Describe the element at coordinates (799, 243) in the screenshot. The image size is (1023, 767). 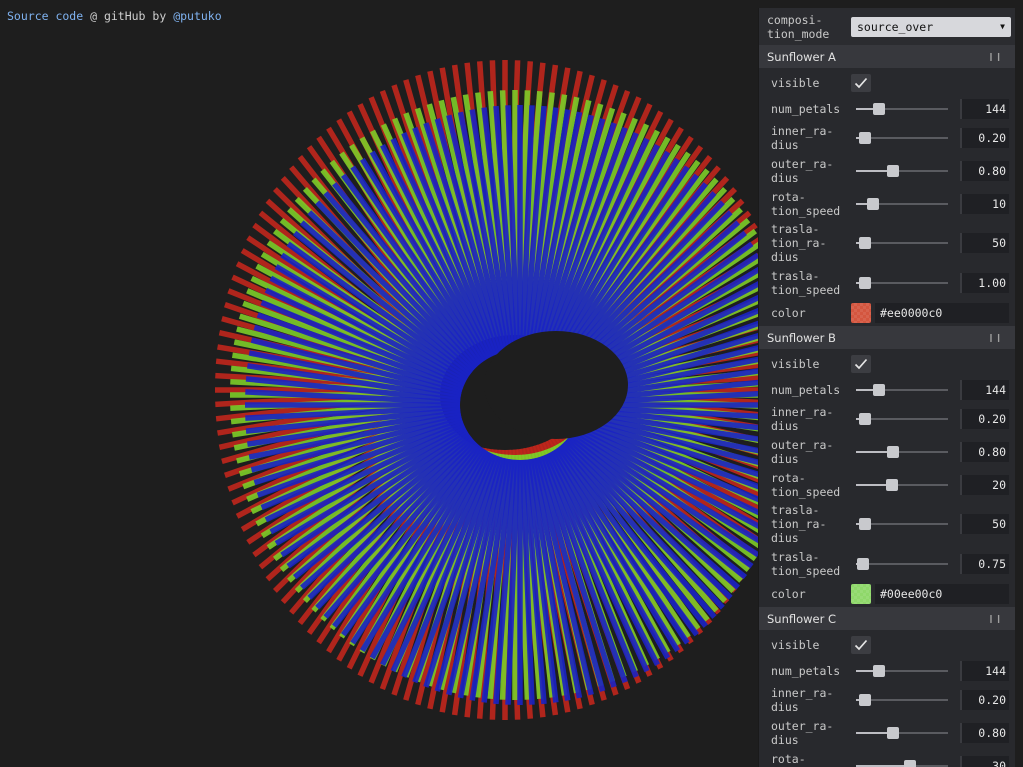
I see `traslation-radius-label: trasla- tion_ra- dius` at that location.